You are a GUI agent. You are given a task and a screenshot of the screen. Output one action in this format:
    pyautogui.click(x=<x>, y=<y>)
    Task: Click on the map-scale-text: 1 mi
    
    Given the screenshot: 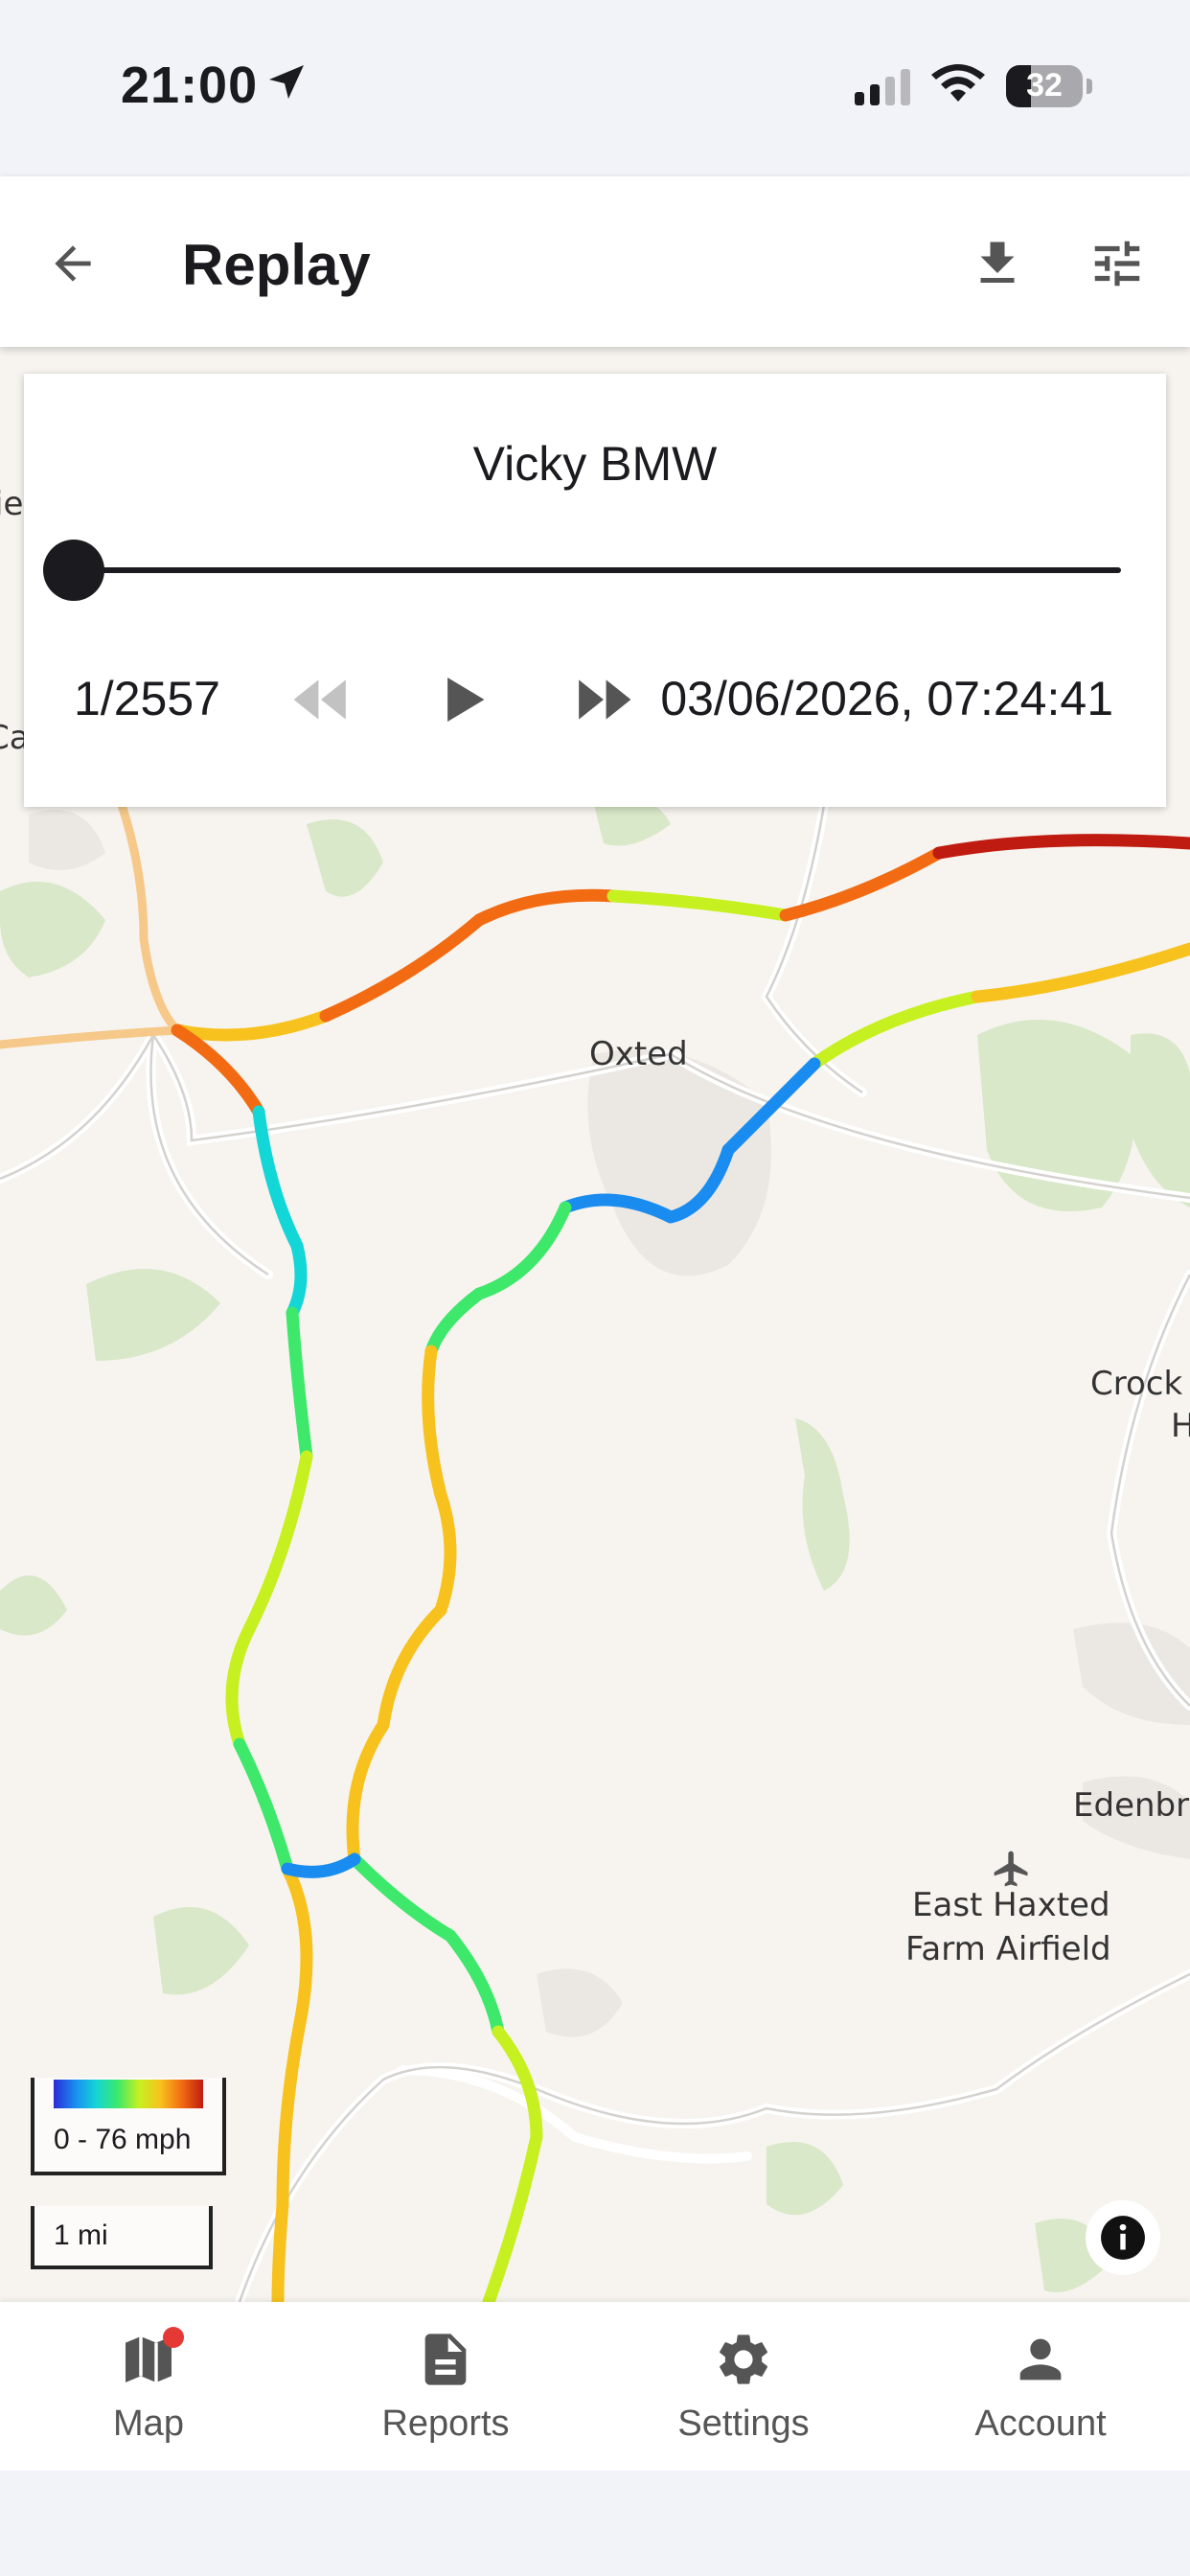 What is the action you would take?
    pyautogui.click(x=81, y=2235)
    